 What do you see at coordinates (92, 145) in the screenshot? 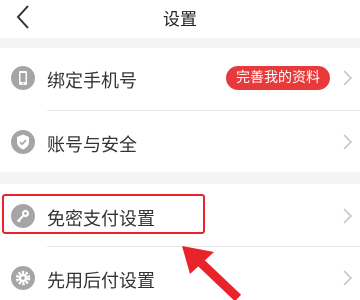
I see `settings-item-label: 账号与安全` at bounding box center [92, 145].